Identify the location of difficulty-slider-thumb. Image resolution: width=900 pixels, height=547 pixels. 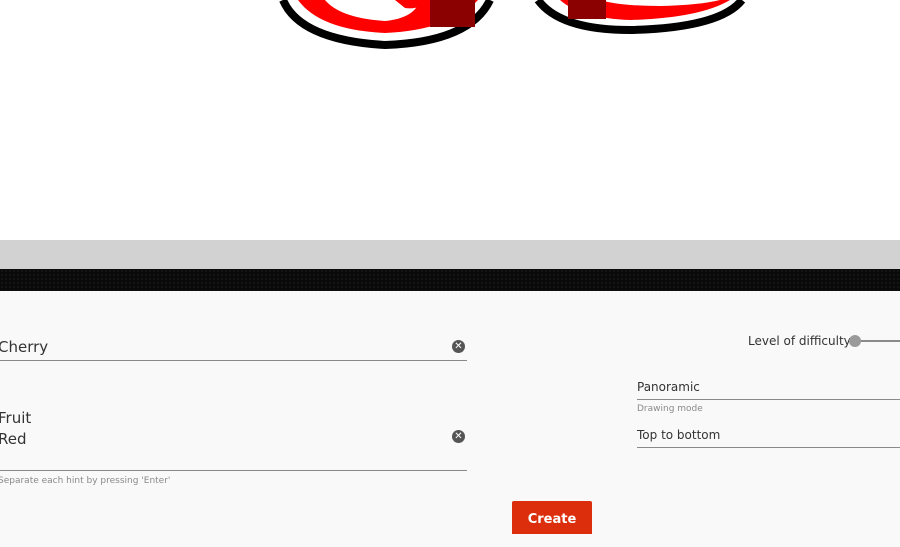
(855, 341).